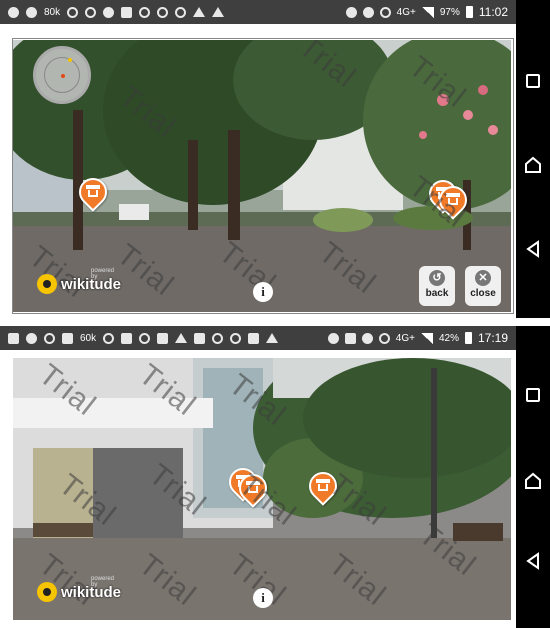 Image resolution: width=550 pixels, height=628 pixels. What do you see at coordinates (109, 12) in the screenshot?
I see `check-icon` at bounding box center [109, 12].